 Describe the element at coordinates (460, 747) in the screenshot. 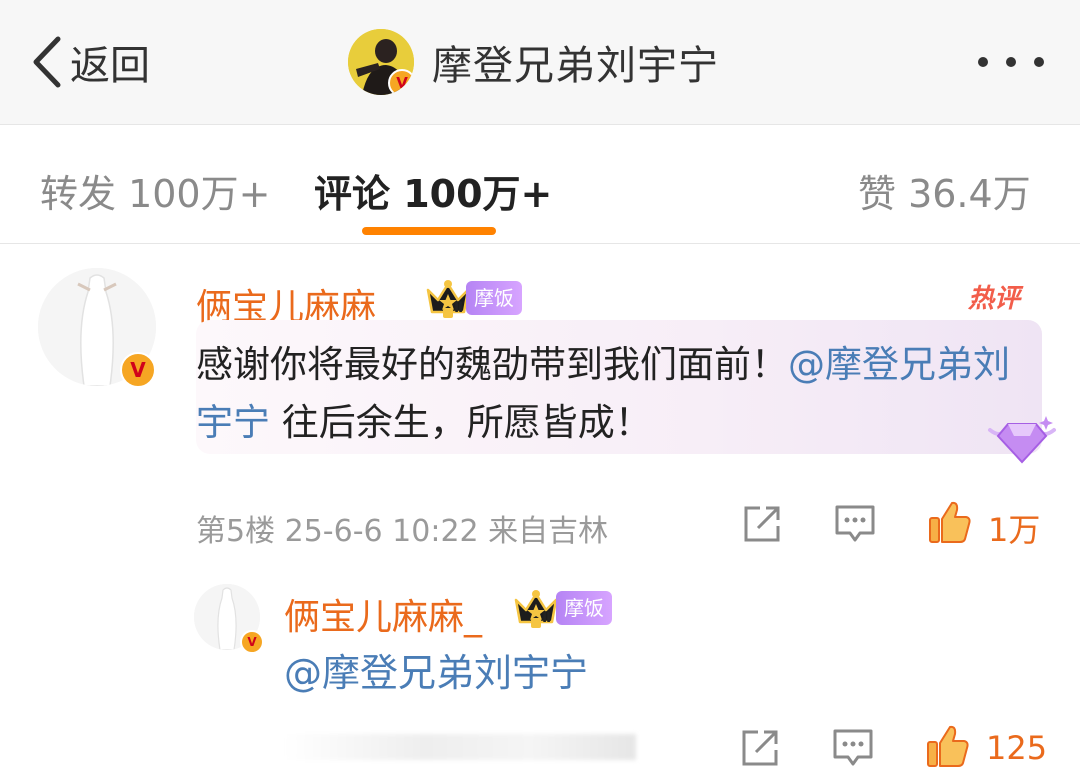

I see `reply-meta-blurred` at that location.